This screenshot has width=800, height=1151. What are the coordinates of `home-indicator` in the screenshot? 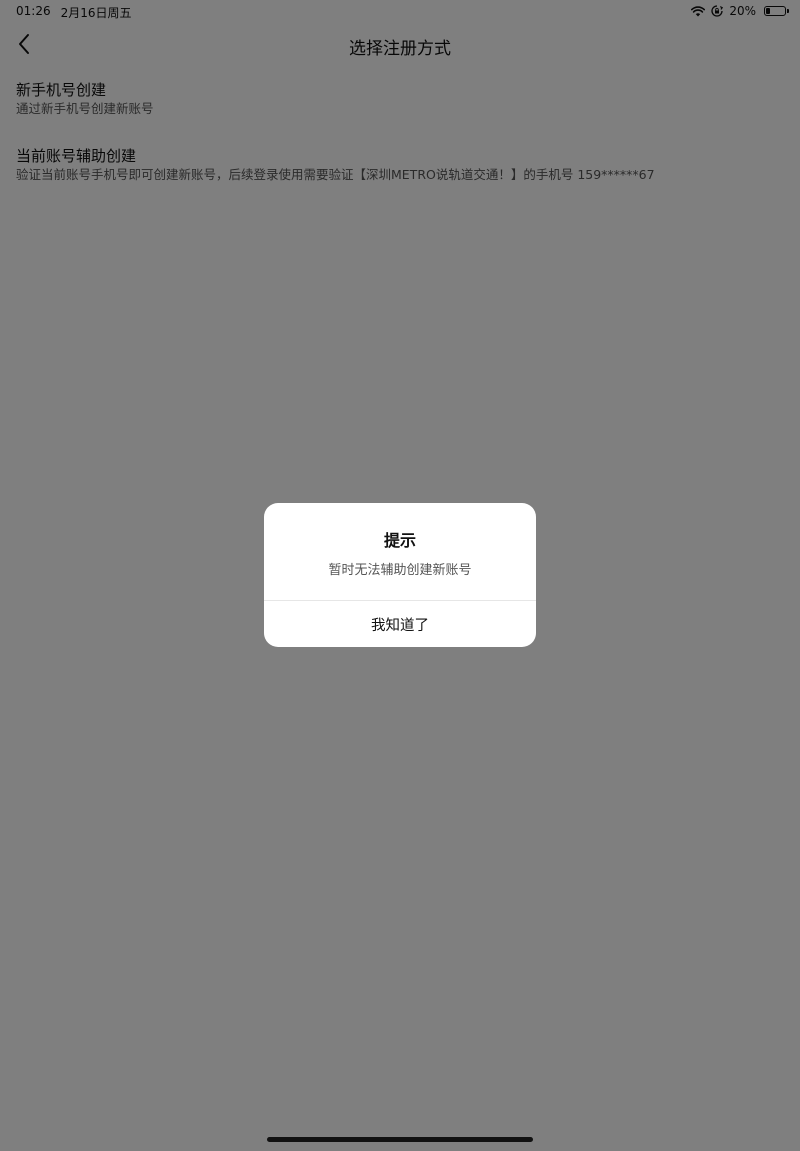 It's located at (400, 1139).